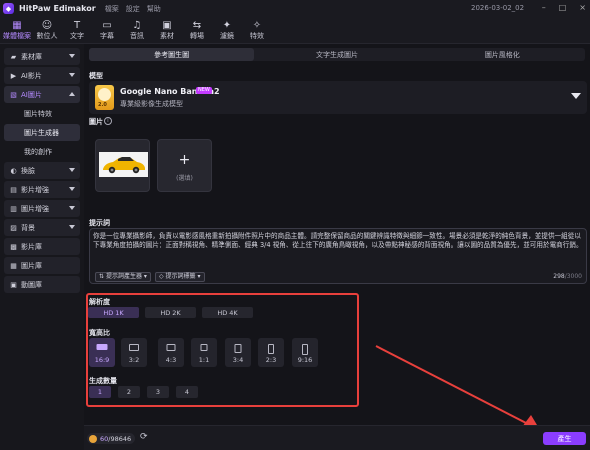 The height and width of the screenshot is (450, 590). I want to click on avatar-person-icon: ☺, so click(47, 25).